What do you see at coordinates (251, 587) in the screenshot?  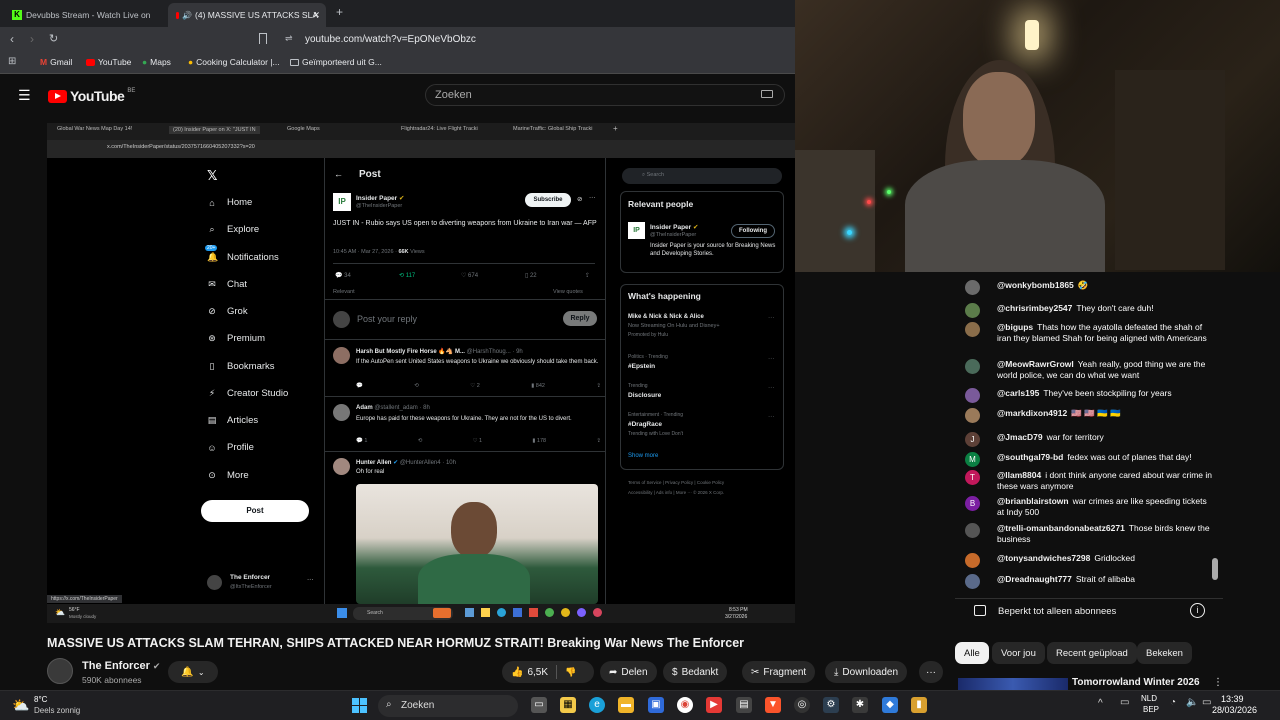 I see `account-handle: @ItsTheEnforcer` at bounding box center [251, 587].